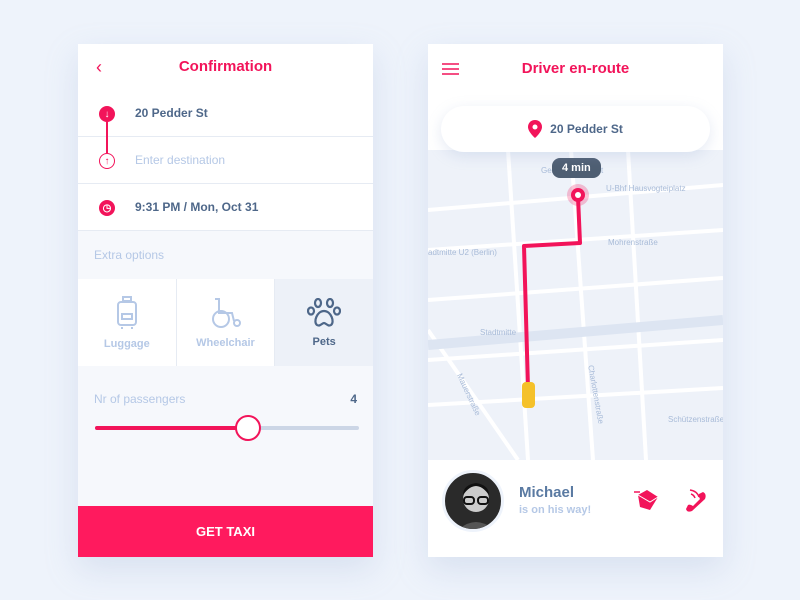 The image size is (800, 600). What do you see at coordinates (225, 531) in the screenshot?
I see `get-taxi-button: GET TAXI` at bounding box center [225, 531].